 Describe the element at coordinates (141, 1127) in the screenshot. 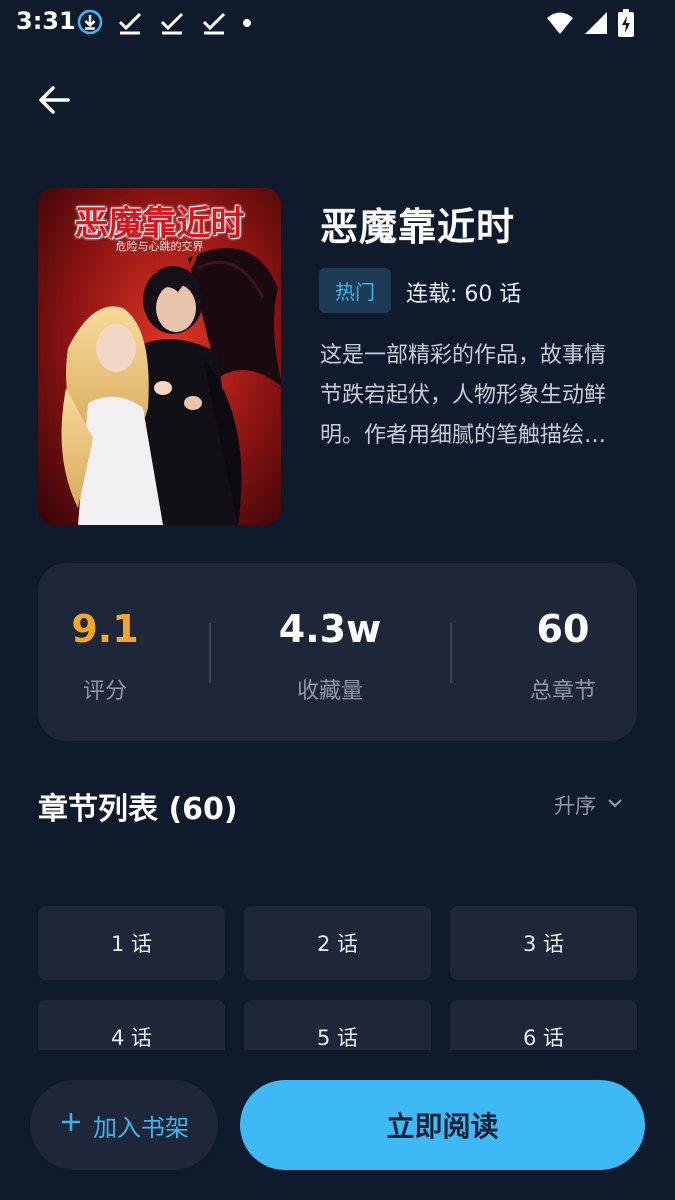

I see `add-to-shelf-label: 加入书架` at that location.